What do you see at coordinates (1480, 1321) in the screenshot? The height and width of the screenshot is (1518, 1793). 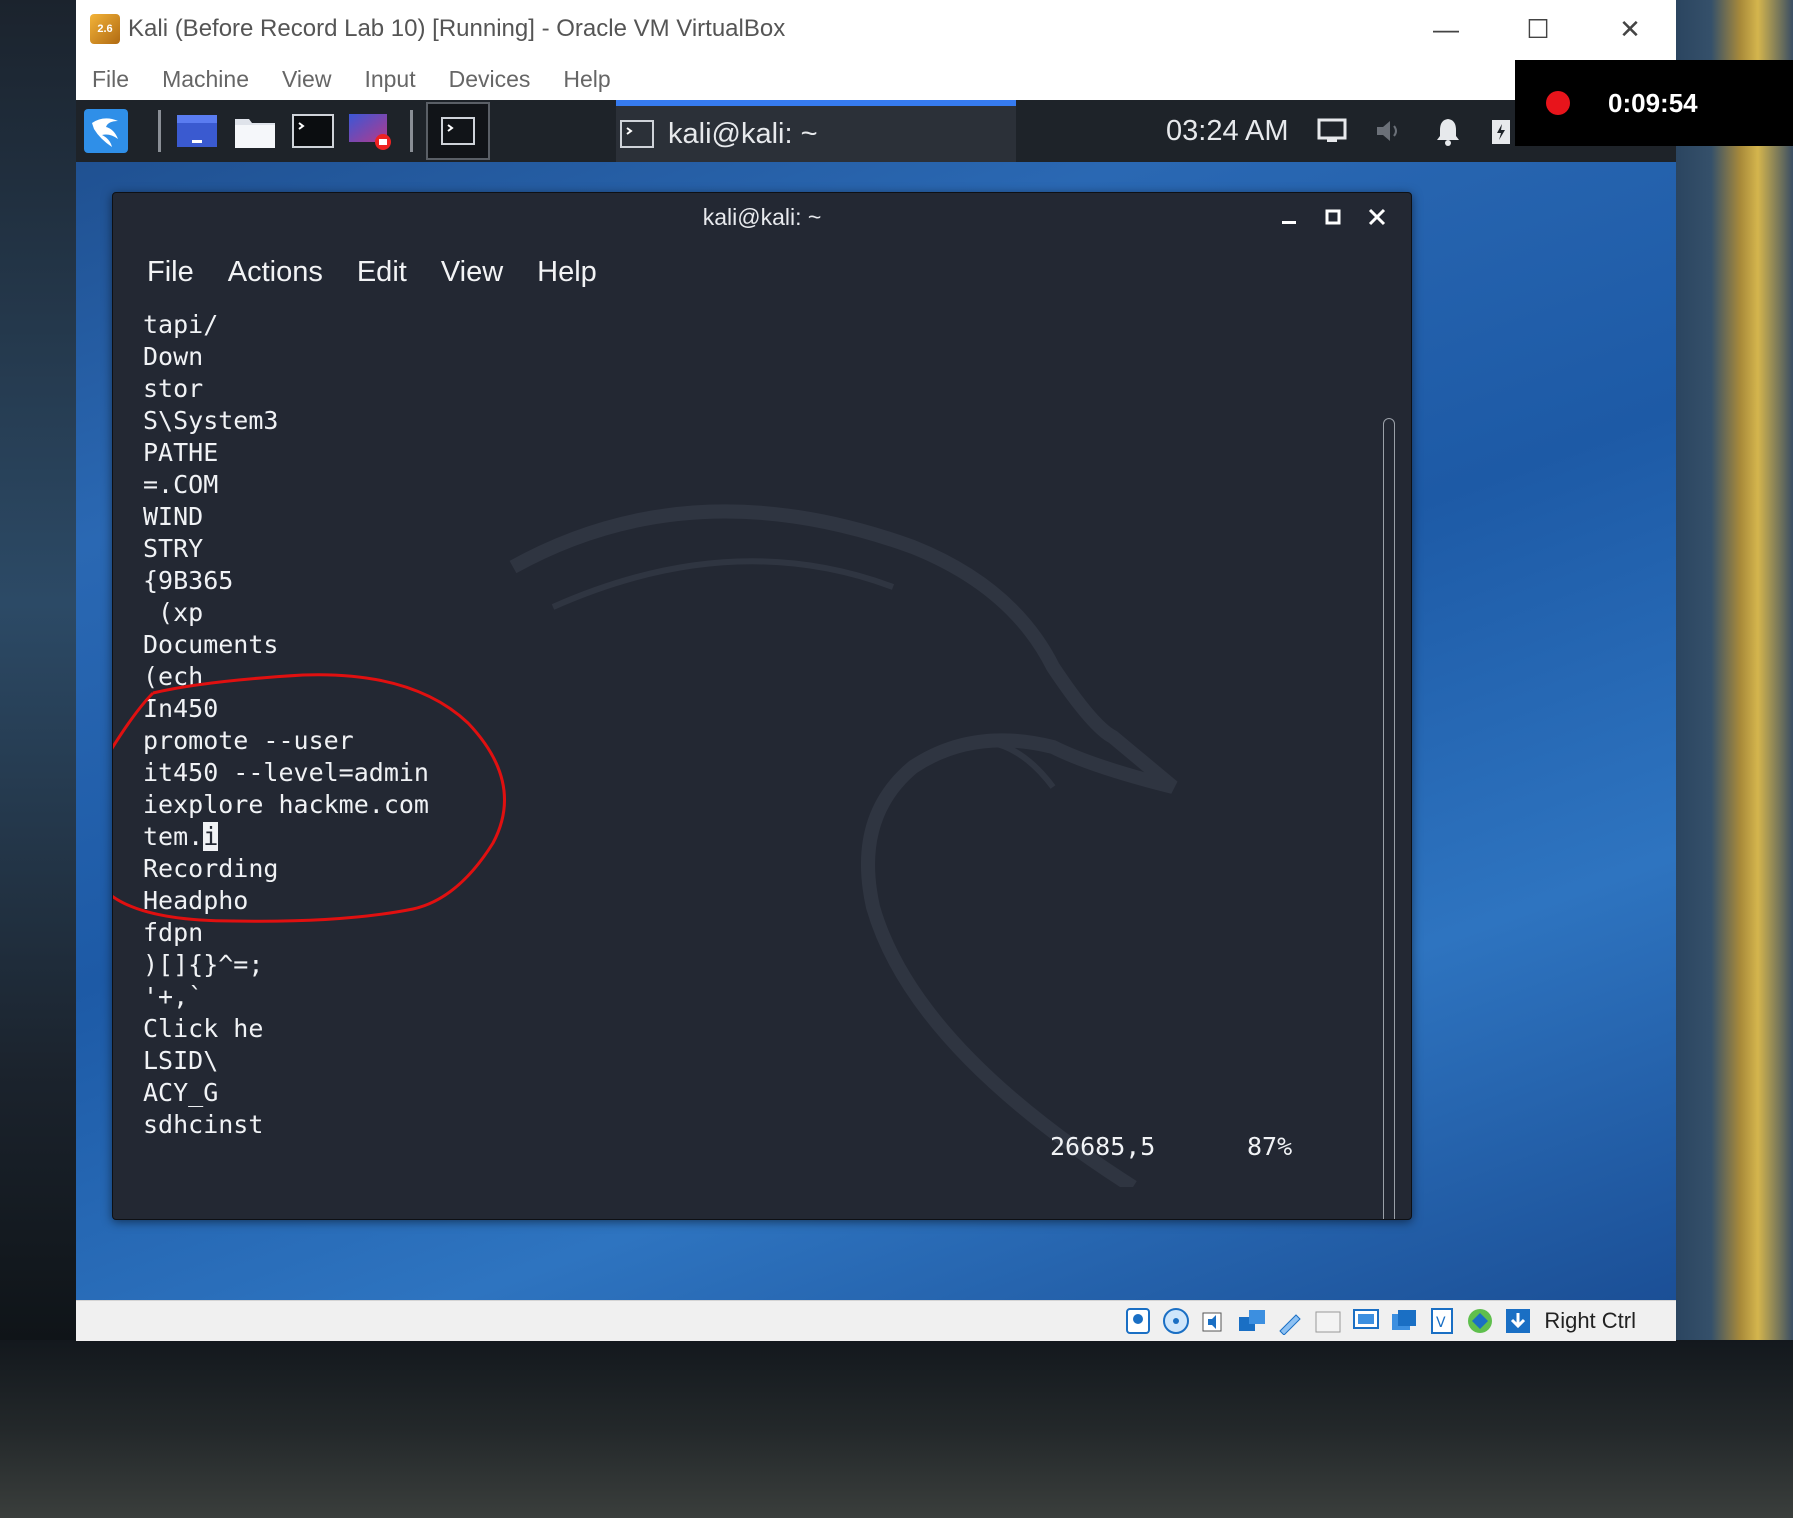 I see `guest-additions-icon` at bounding box center [1480, 1321].